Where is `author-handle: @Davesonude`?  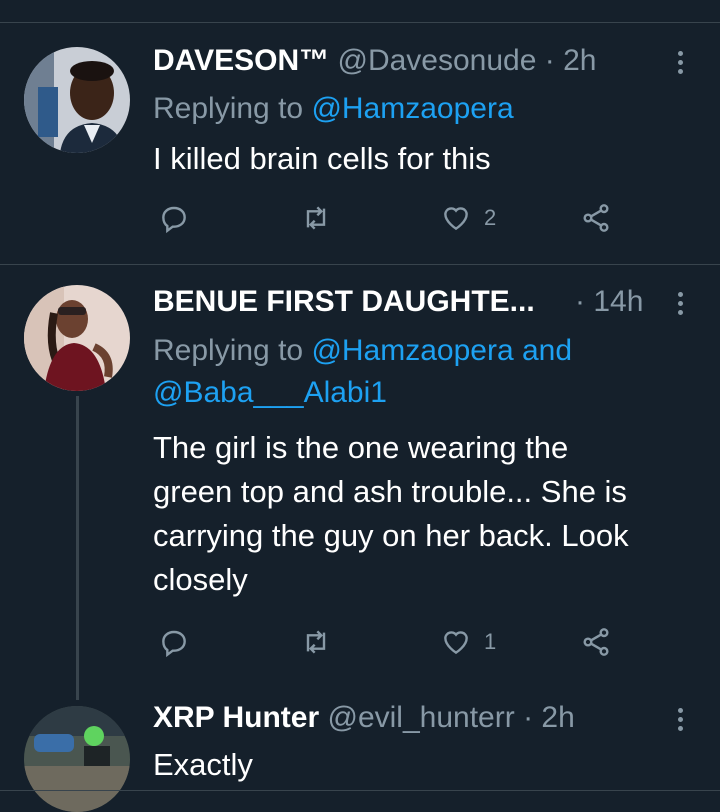 author-handle: @Davesonude is located at coordinates (436, 60).